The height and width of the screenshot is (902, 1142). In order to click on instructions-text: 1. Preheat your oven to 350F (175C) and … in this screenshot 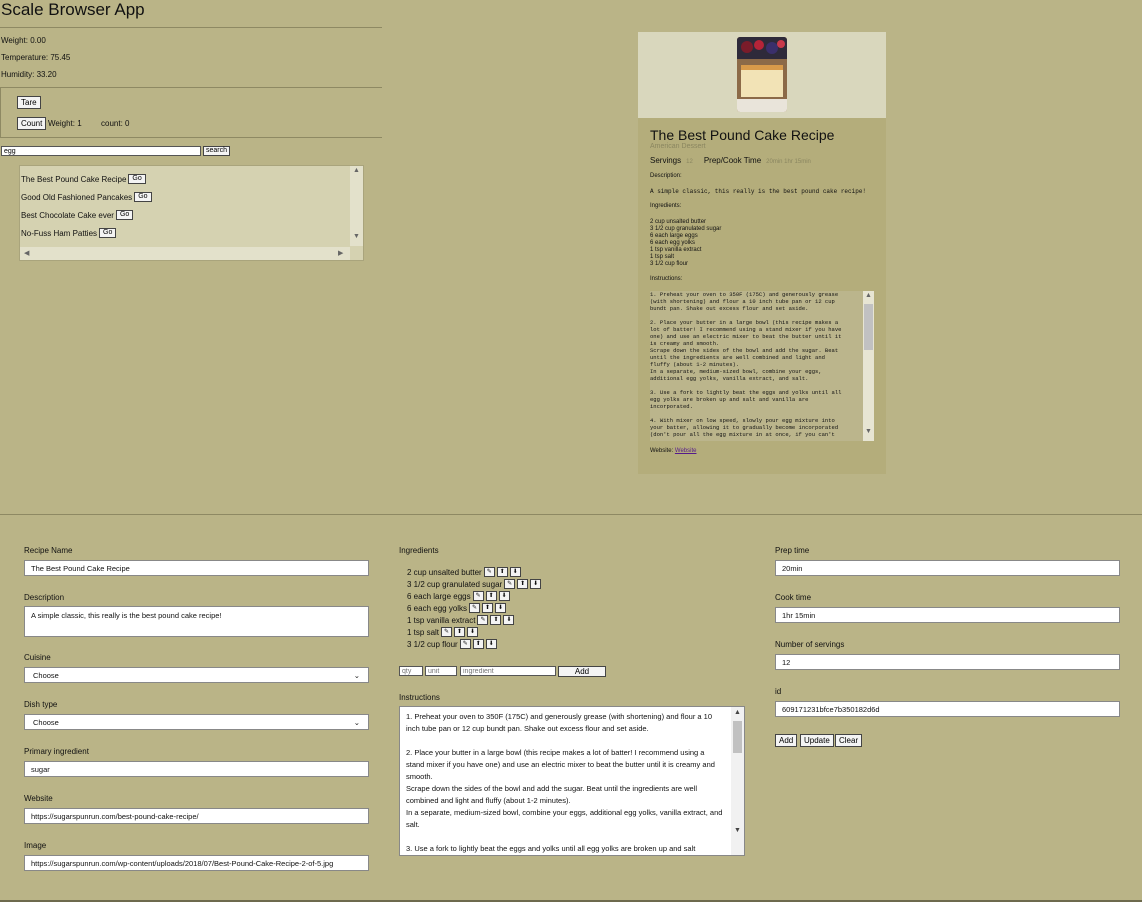, I will do `click(564, 782)`.